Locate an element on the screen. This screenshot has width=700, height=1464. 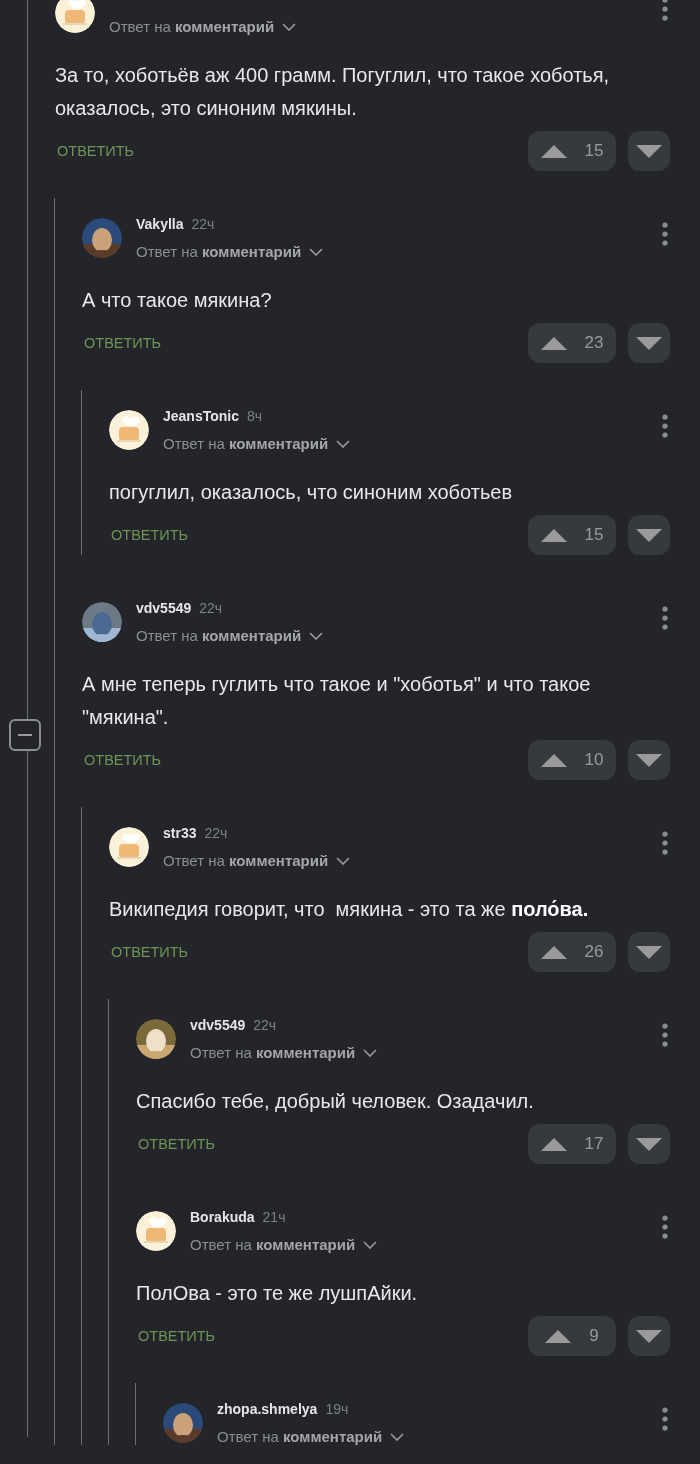
username: zhopa.shmelya is located at coordinates (267, 1409).